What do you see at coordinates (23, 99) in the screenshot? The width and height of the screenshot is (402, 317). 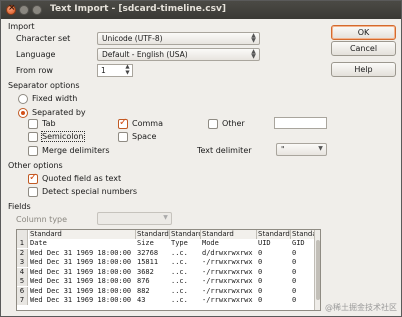 I see `fixed-width-radio` at bounding box center [23, 99].